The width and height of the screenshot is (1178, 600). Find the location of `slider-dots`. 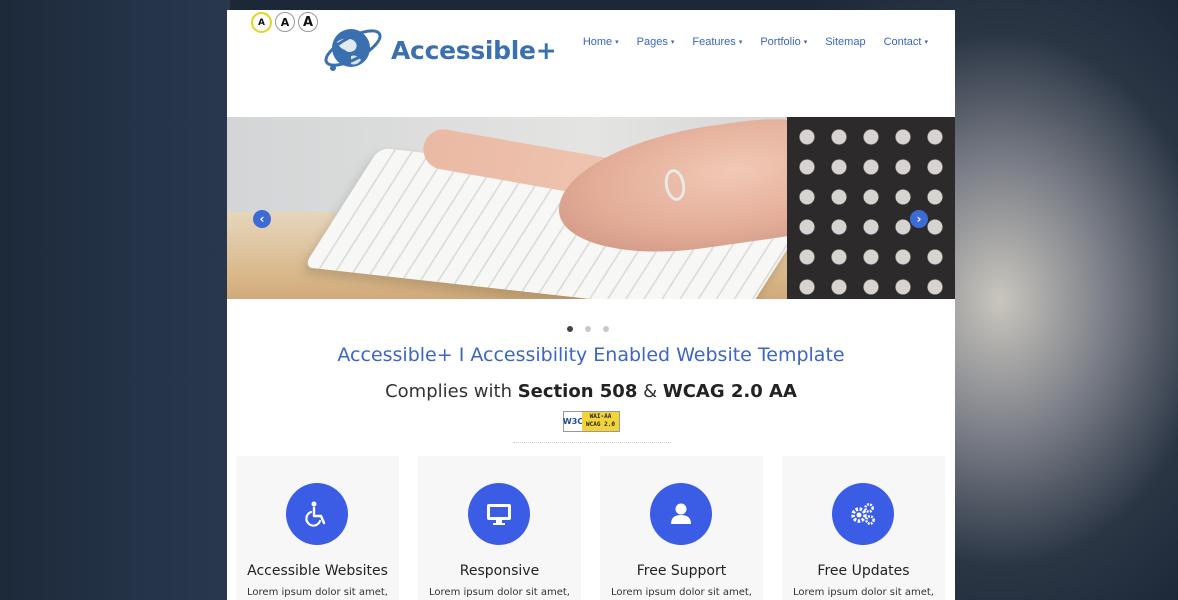

slider-dots is located at coordinates (588, 329).